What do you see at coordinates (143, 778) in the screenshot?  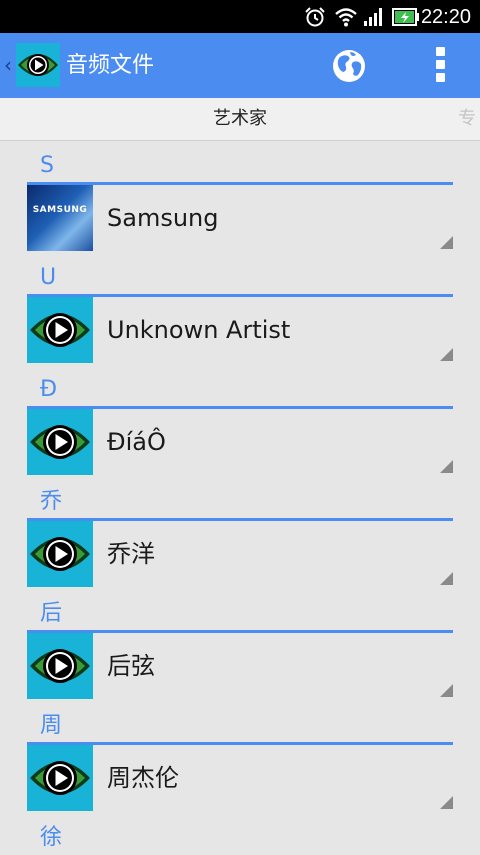 I see `artist-name: 周杰伦` at bounding box center [143, 778].